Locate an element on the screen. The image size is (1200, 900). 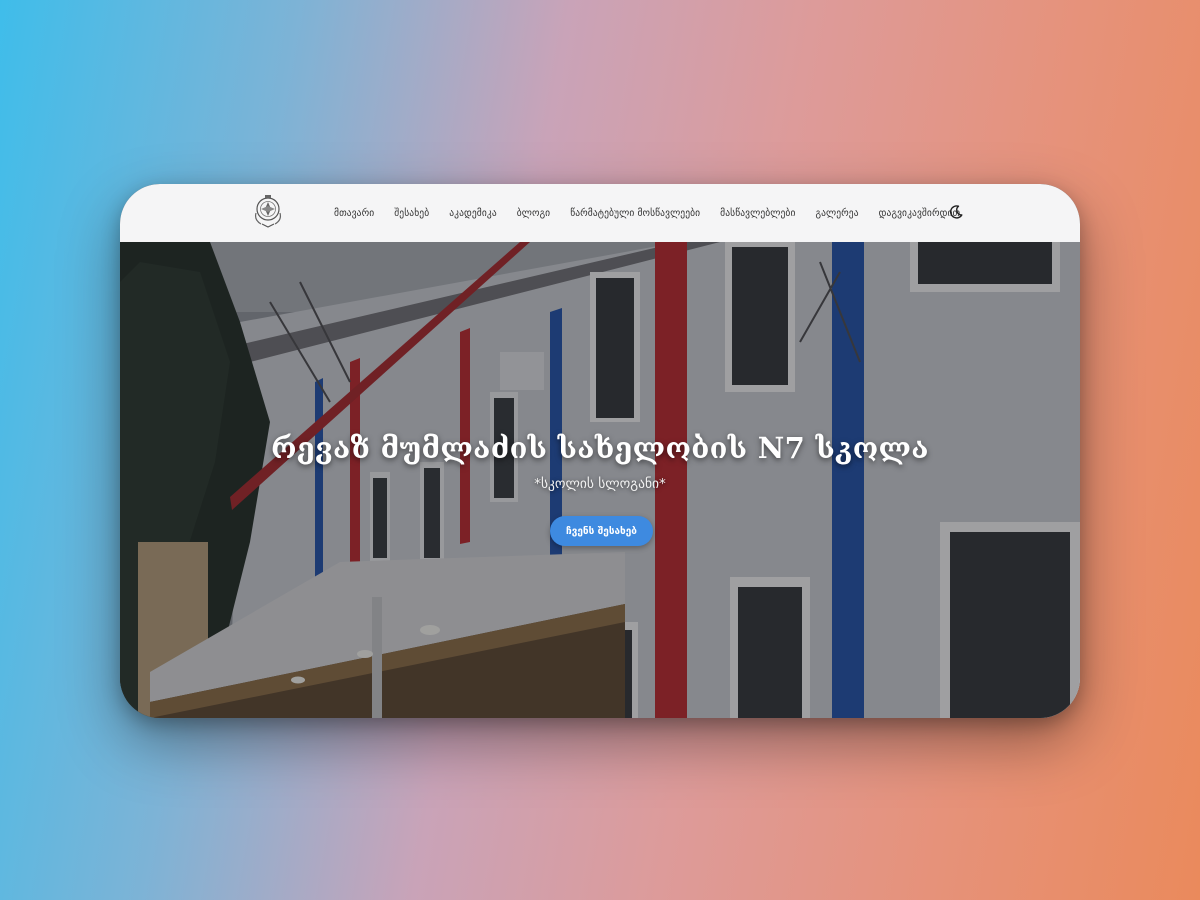
menu-item-academics: აკადემიკა is located at coordinates (473, 213).